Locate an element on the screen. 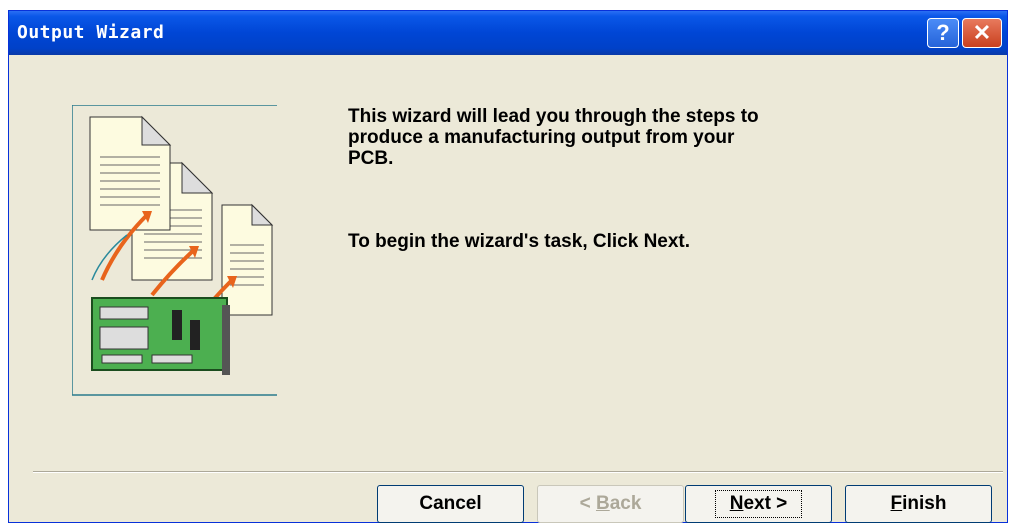 This screenshot has width=1010, height=525. finish-button: Finish is located at coordinates (918, 504).